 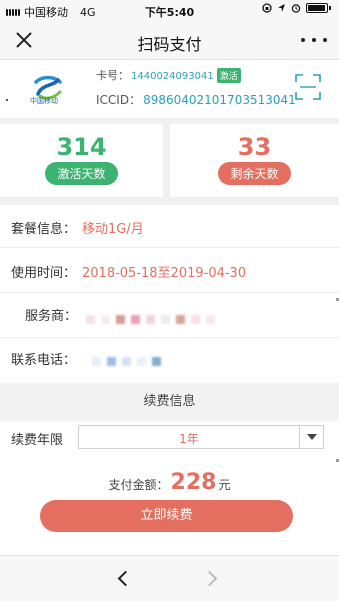 I want to click on battery-tip, so click(x=330, y=8).